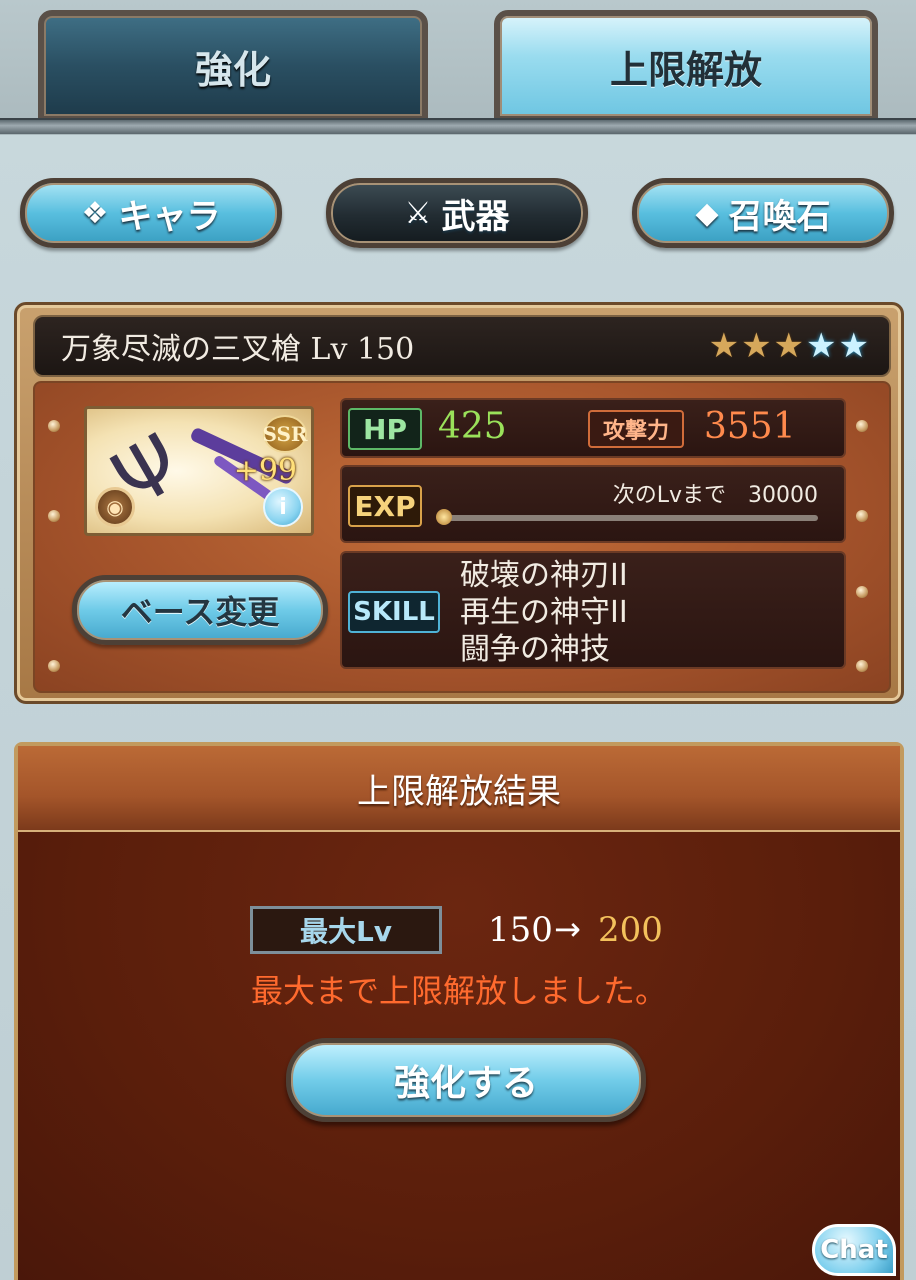  Describe the element at coordinates (95, 213) in the screenshot. I see `wings-icon: ❖` at that location.